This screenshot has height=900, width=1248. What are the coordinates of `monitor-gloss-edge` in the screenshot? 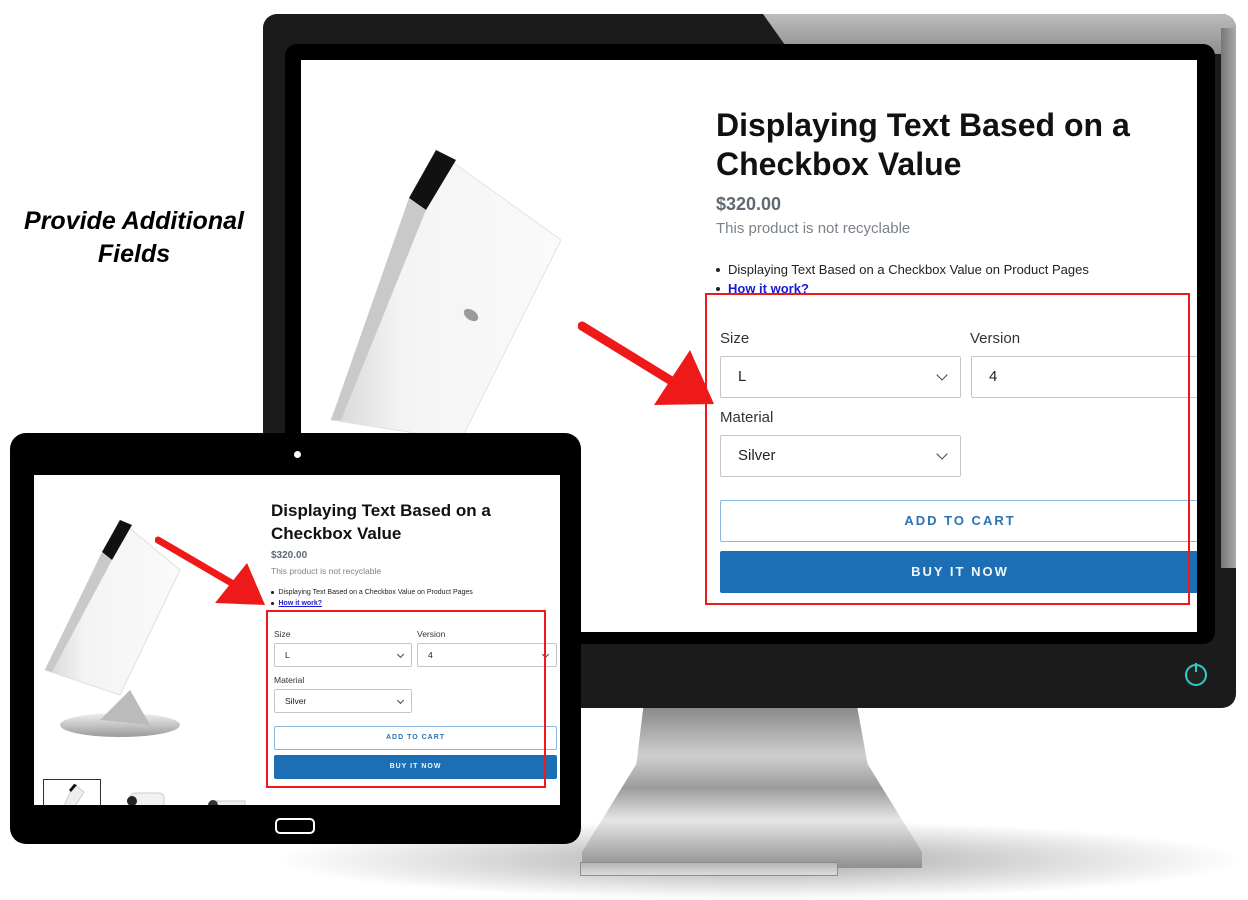 It's located at (1228, 298).